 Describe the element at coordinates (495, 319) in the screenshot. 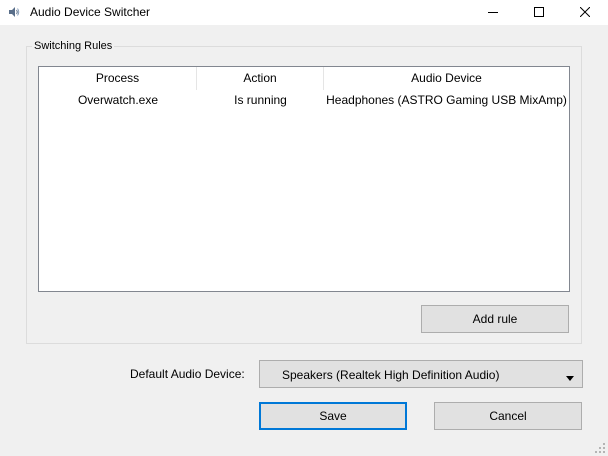

I see `add-rule-button: Add rule` at that location.